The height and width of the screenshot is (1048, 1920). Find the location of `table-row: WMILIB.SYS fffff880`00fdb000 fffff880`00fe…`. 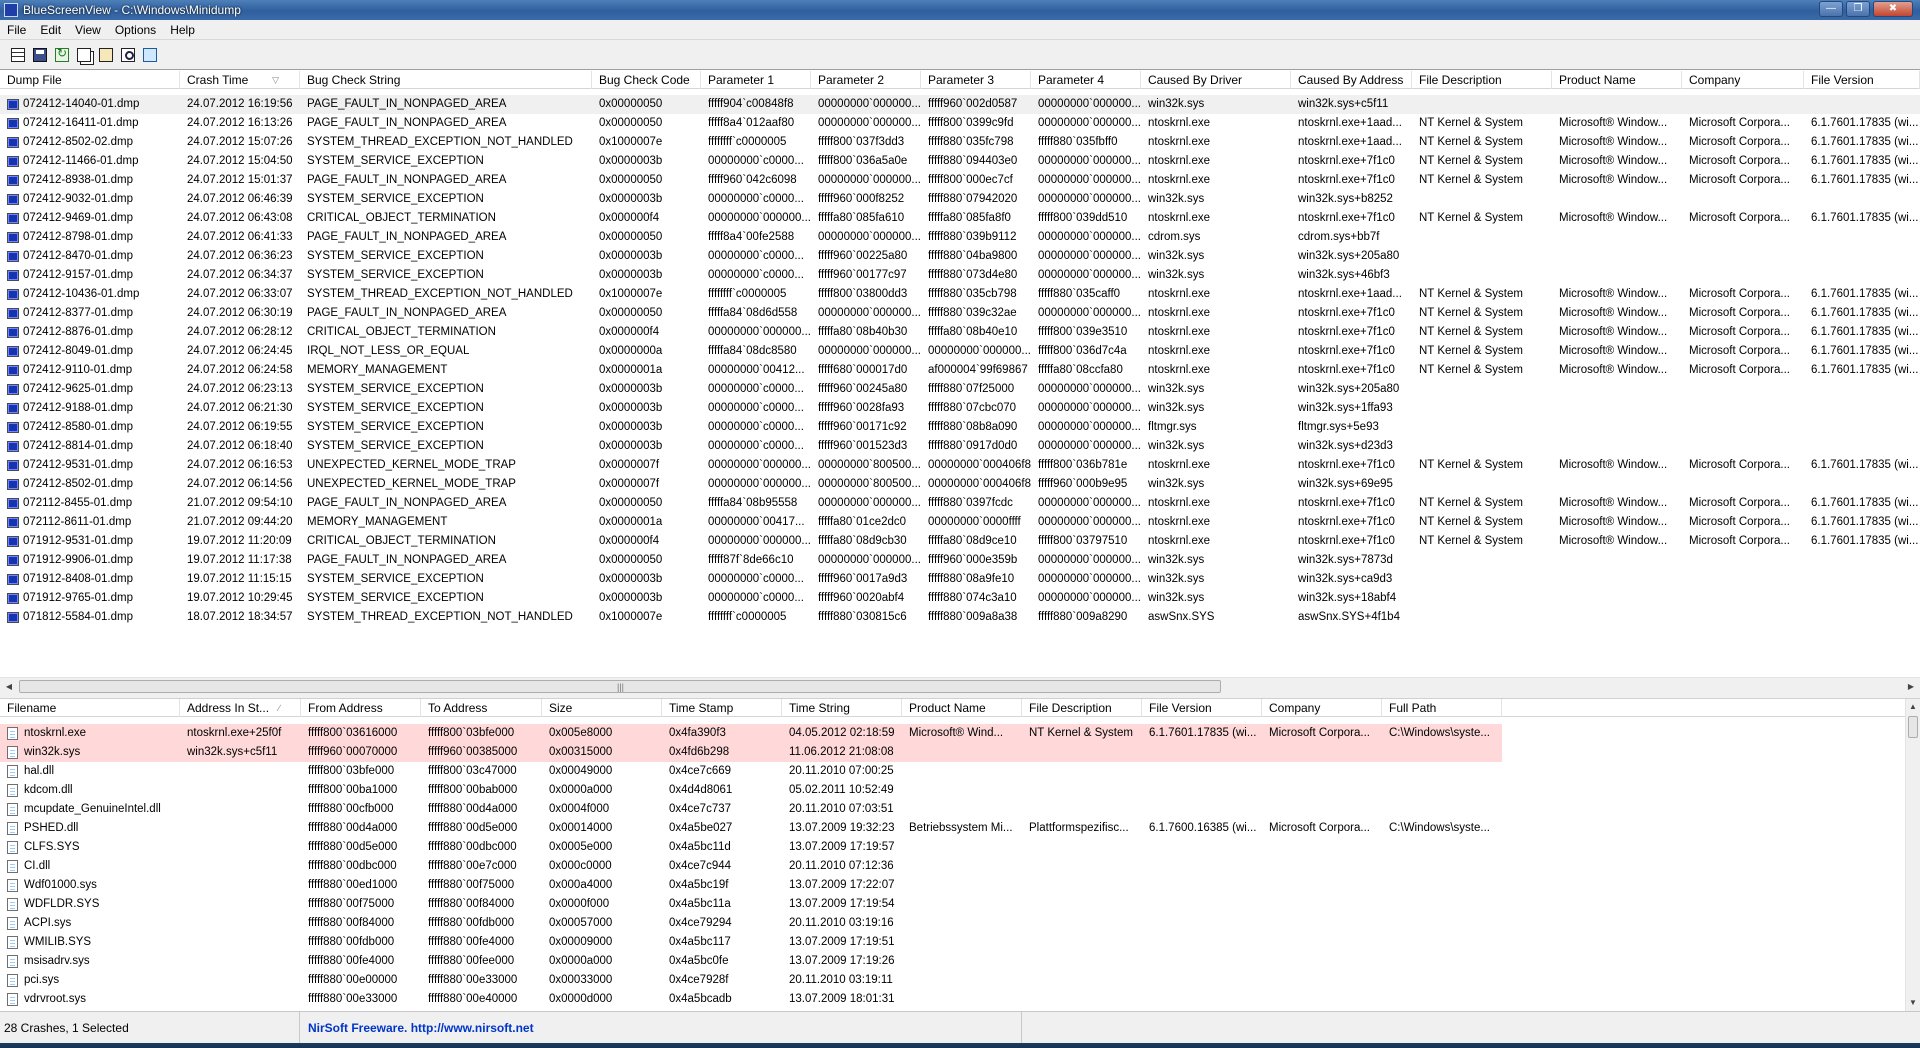

table-row: WMILIB.SYS fffff880`00fdb000 fffff880`00fe… is located at coordinates (751, 942).